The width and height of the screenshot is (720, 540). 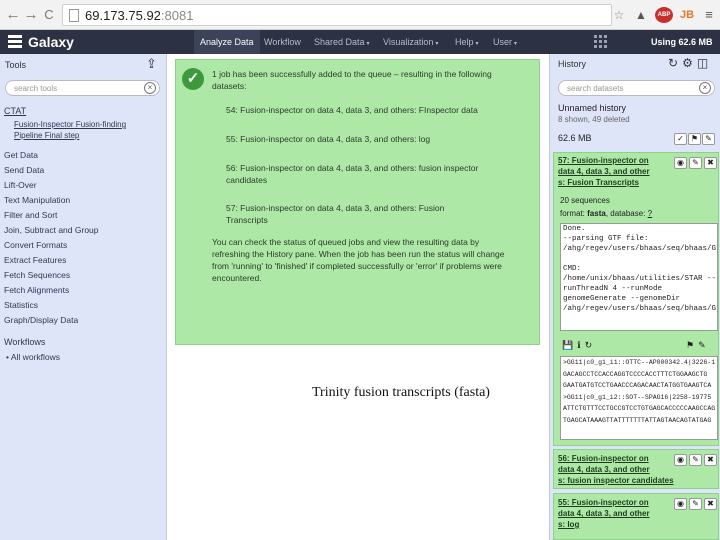 I want to click on tab-shared-data: Shared Data ▾, so click(x=342, y=42).